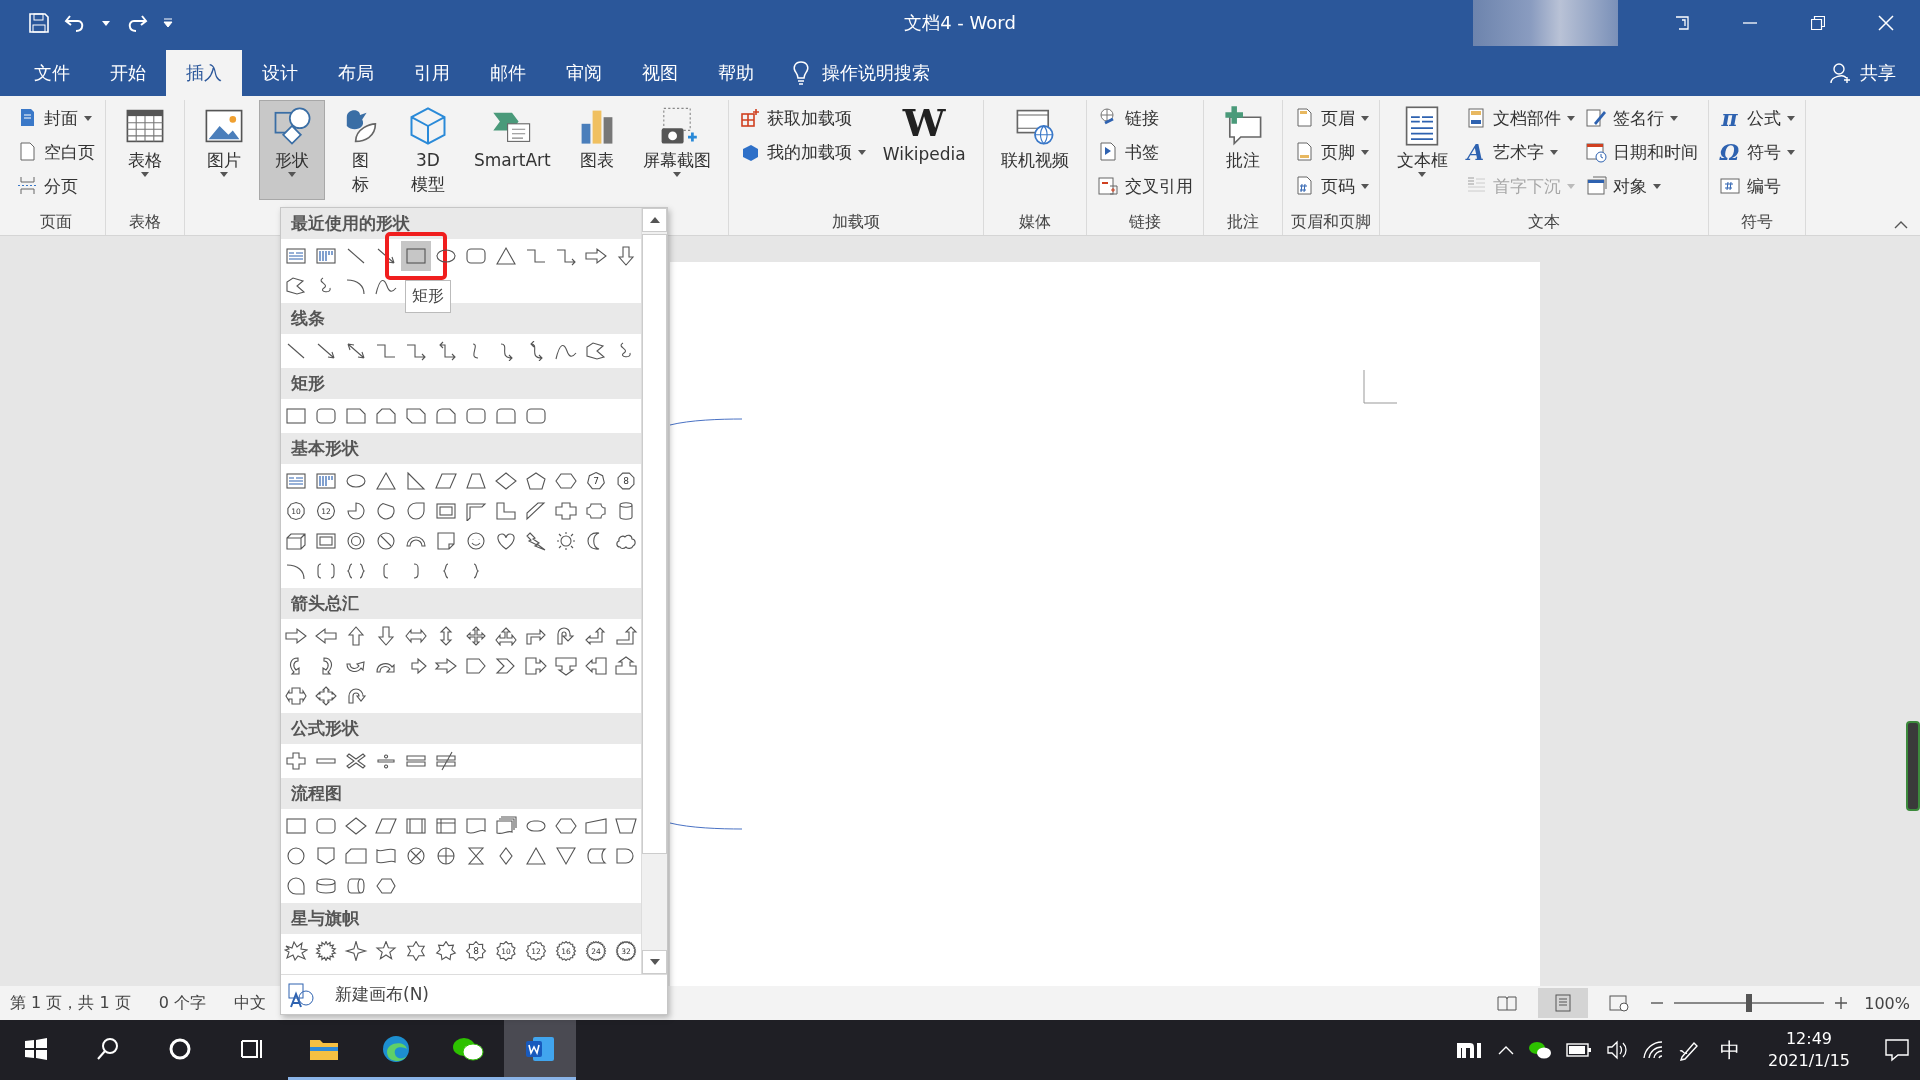  What do you see at coordinates (1422, 150) in the screenshot?
I see `ribbon-button: 文本框` at bounding box center [1422, 150].